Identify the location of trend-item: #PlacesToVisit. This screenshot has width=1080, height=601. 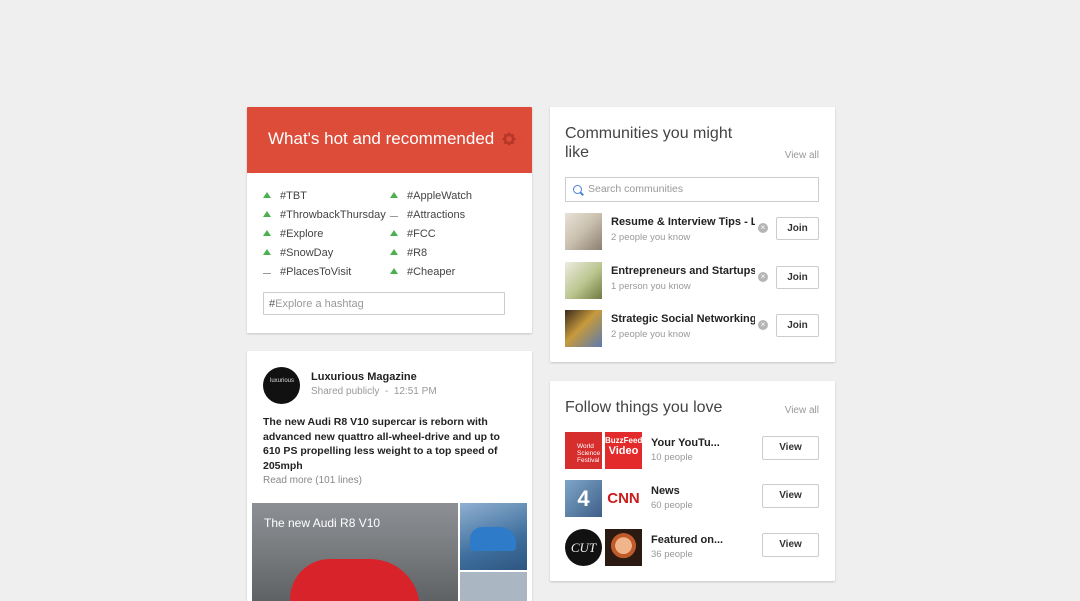
(307, 274).